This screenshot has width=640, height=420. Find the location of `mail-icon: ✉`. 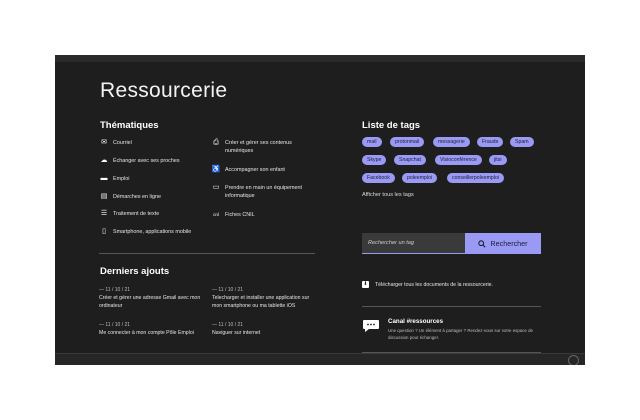

mail-icon: ✉ is located at coordinates (104, 142).